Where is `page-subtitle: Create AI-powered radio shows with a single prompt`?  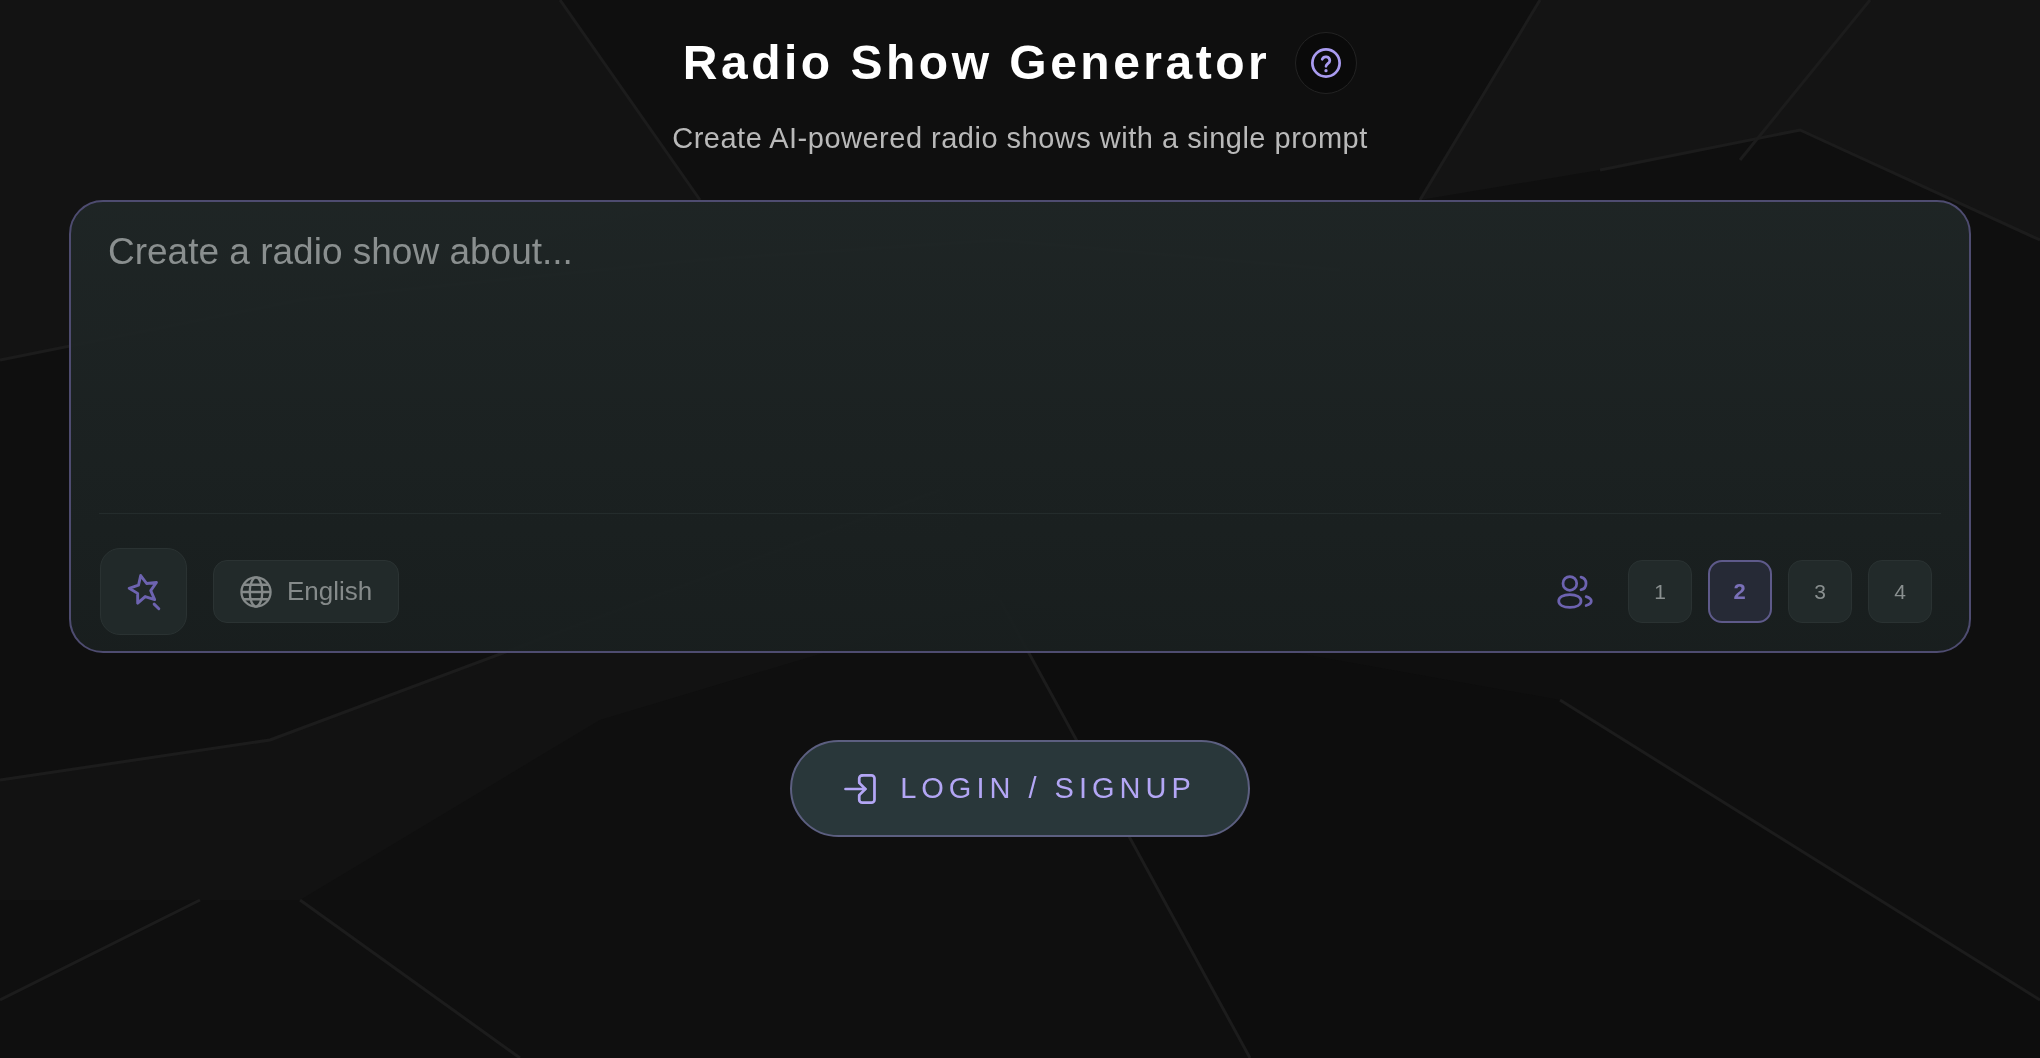
page-subtitle: Create AI-powered radio shows with a single prompt is located at coordinates (1020, 138).